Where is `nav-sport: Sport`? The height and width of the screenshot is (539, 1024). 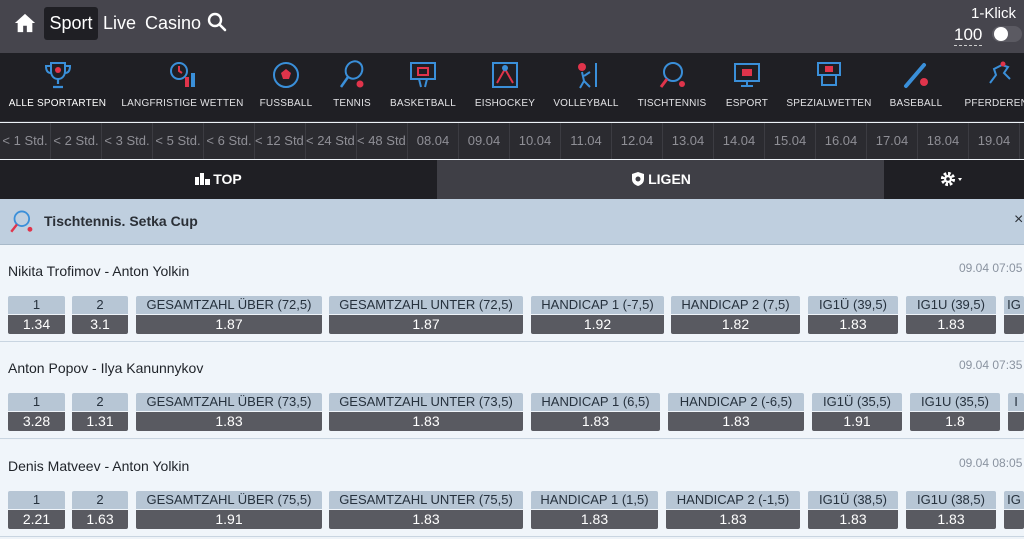
nav-sport: Sport is located at coordinates (71, 23).